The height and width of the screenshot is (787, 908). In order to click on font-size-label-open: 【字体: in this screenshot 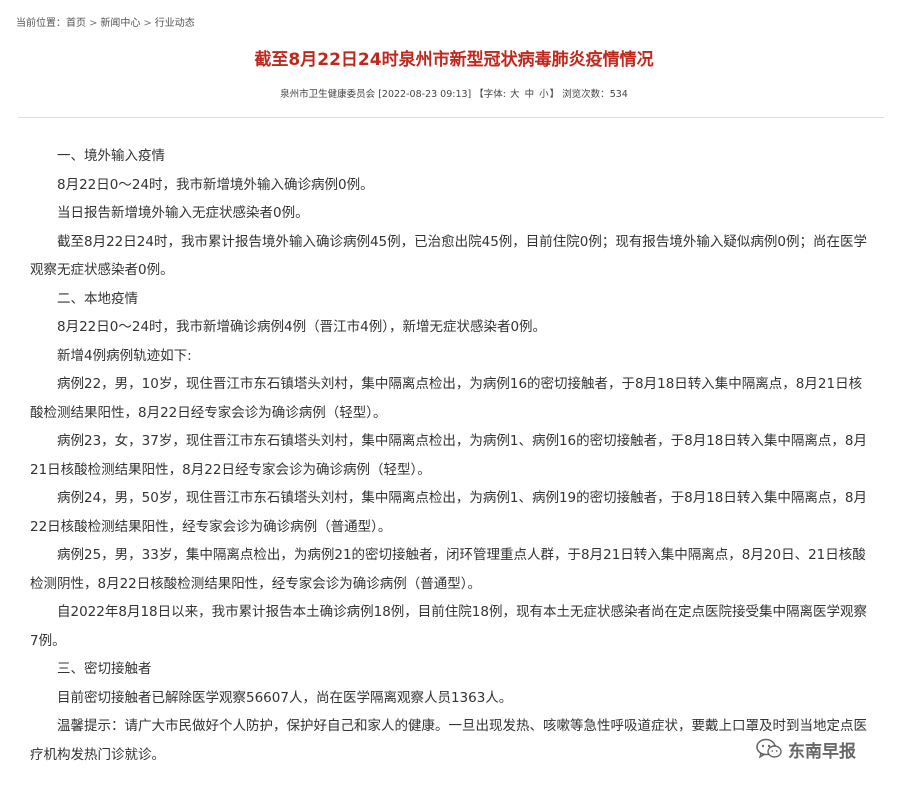, I will do `click(490, 94)`.